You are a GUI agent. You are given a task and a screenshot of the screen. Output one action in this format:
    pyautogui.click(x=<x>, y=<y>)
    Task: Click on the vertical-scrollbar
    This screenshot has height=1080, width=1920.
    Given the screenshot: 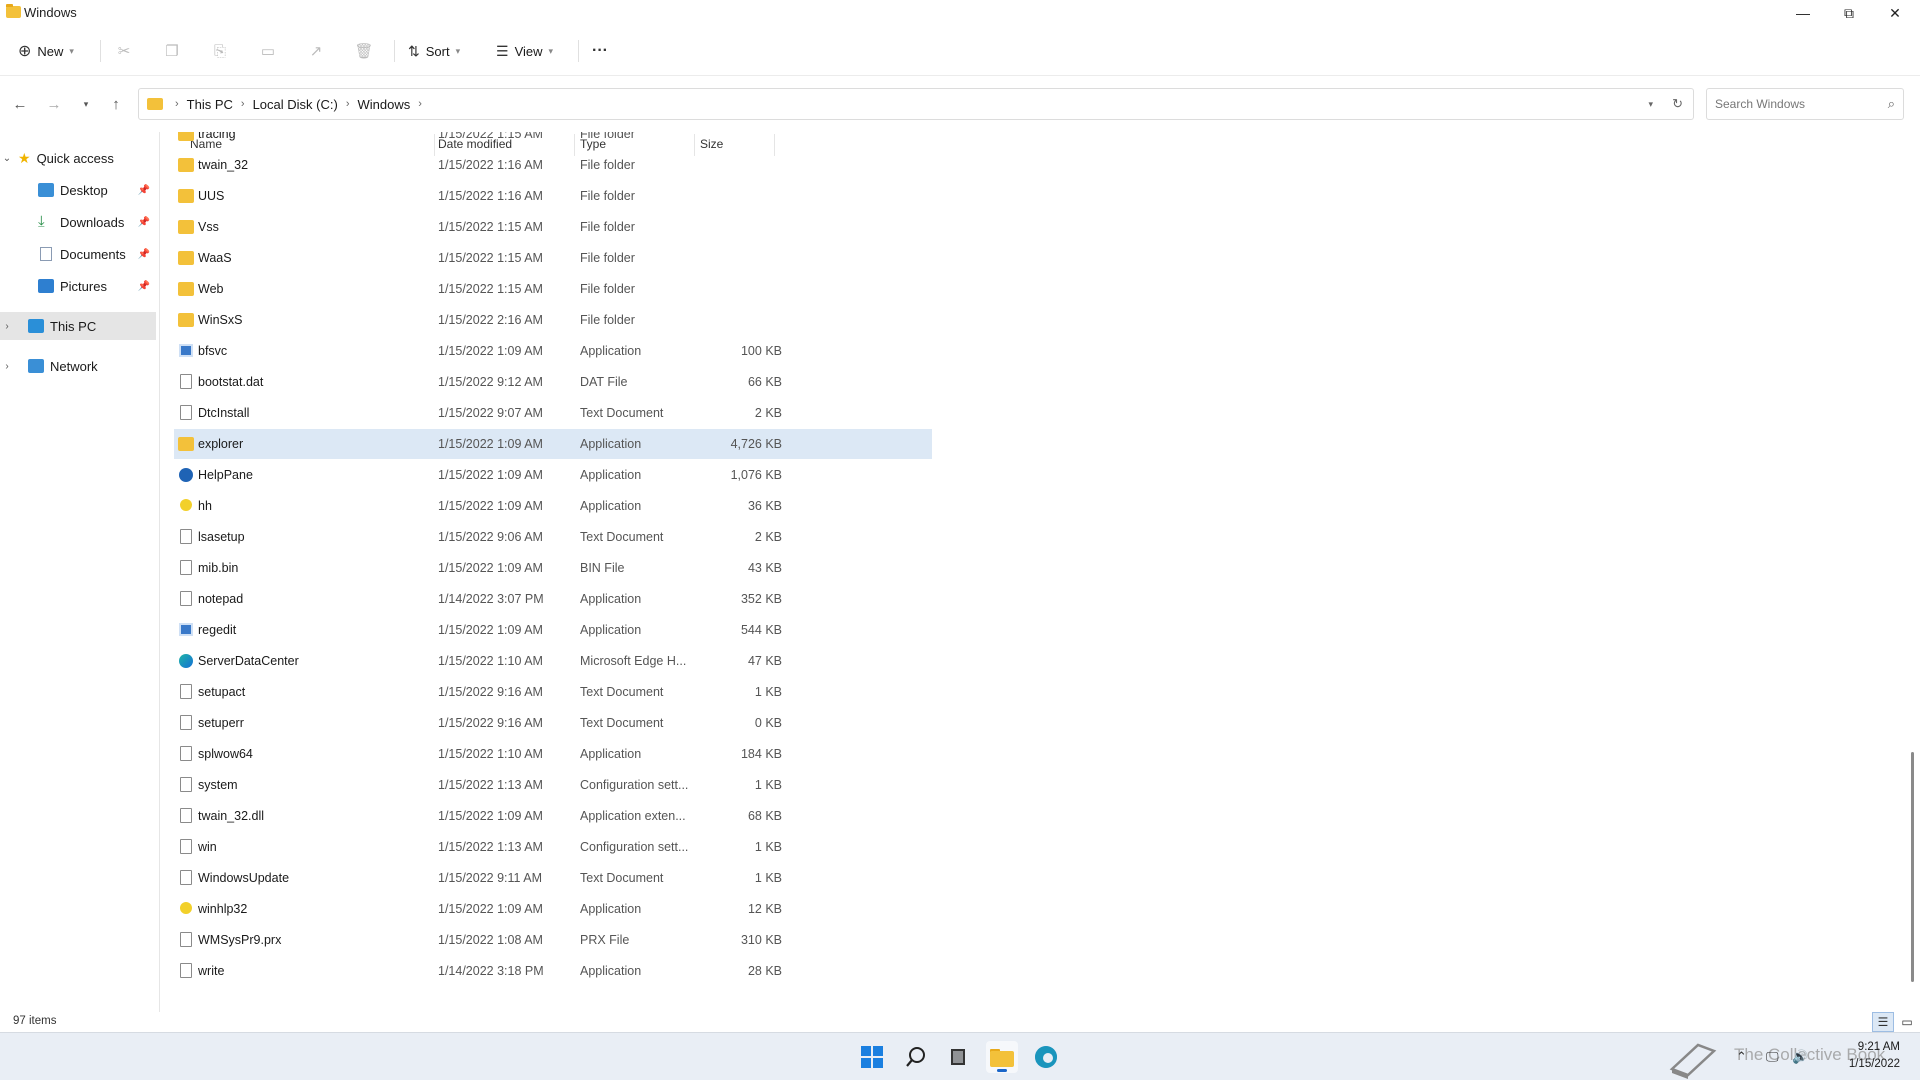 What is the action you would take?
    pyautogui.click(x=1913, y=572)
    